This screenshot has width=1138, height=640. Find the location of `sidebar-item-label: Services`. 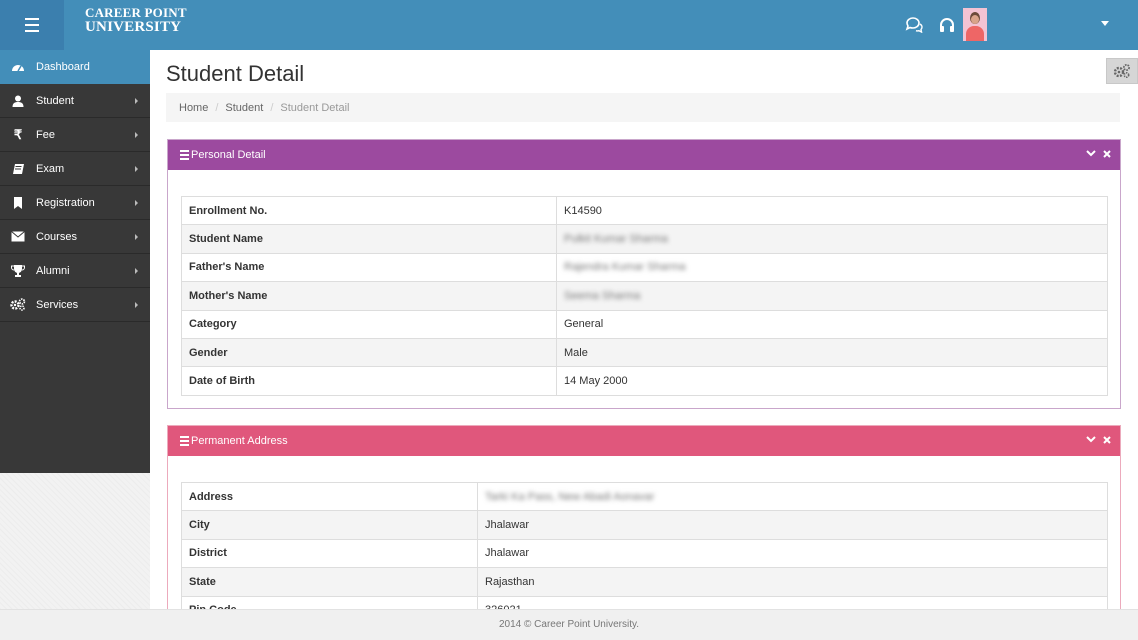

sidebar-item-label: Services is located at coordinates (57, 304).